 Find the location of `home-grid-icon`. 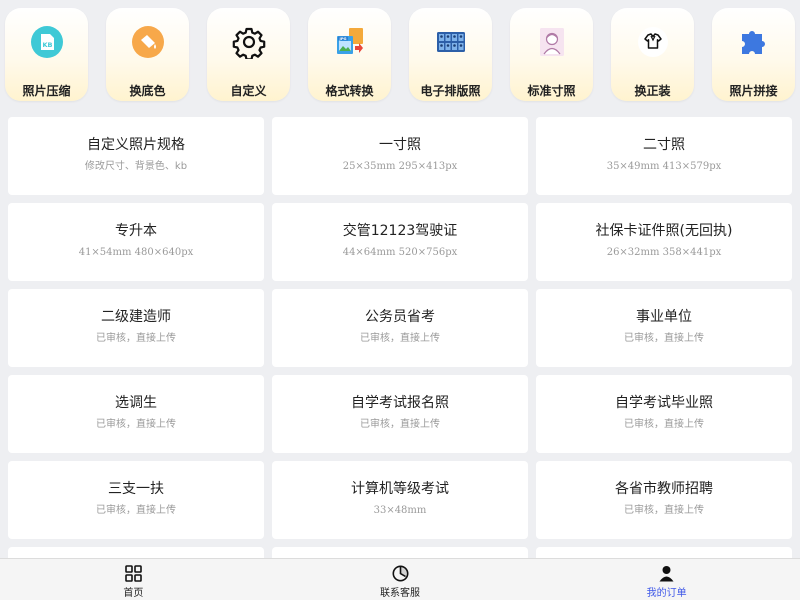

home-grid-icon is located at coordinates (133, 573).